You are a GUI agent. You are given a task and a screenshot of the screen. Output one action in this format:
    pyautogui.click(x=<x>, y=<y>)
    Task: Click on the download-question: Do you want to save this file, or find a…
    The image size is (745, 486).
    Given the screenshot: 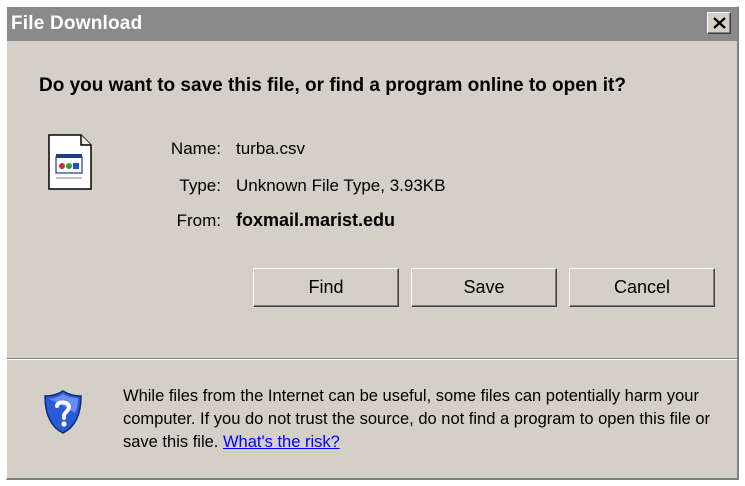 What is the action you would take?
    pyautogui.click(x=332, y=85)
    